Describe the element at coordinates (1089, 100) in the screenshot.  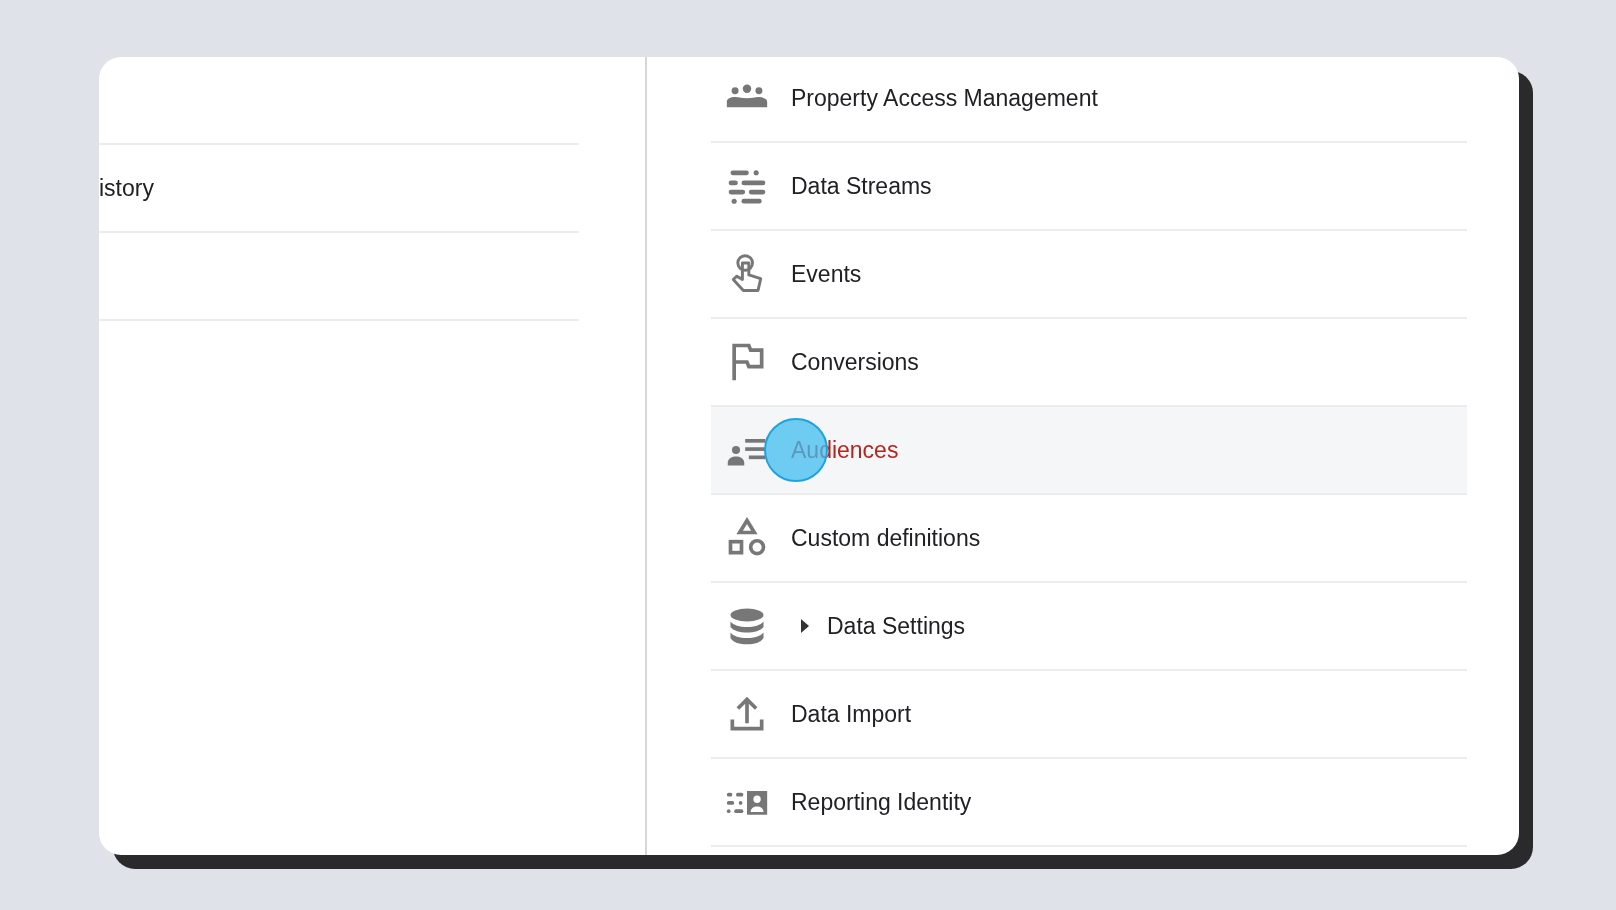
I see `menu-item: Property Access Management` at that location.